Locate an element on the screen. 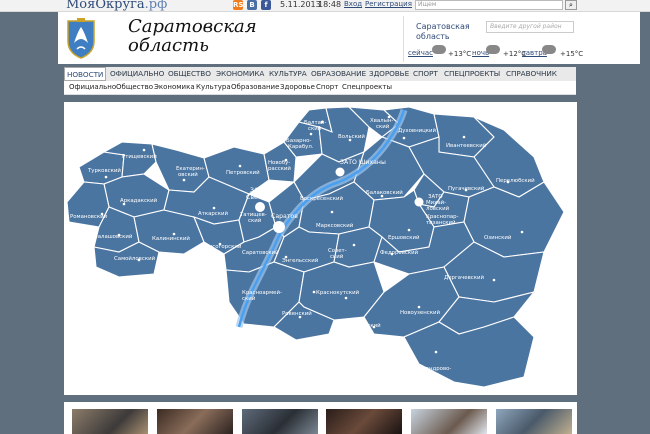 The image size is (650, 434). label-zato-svetly-2: Светлый is located at coordinates (260, 197).